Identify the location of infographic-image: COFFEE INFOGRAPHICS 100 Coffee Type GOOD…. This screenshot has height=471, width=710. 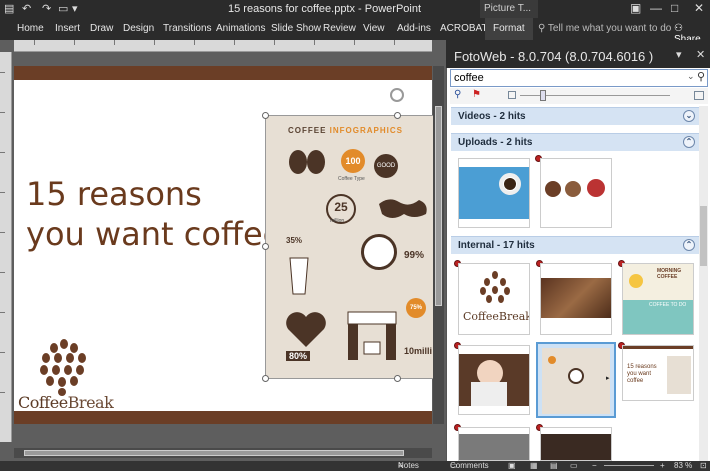
(351, 247).